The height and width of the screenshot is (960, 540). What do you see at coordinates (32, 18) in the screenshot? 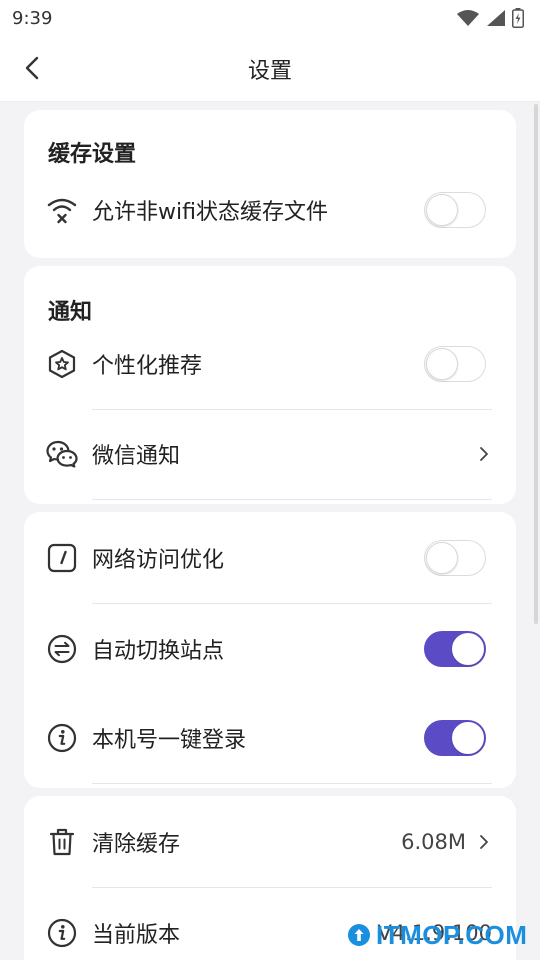
I see `status-time: 9:39` at bounding box center [32, 18].